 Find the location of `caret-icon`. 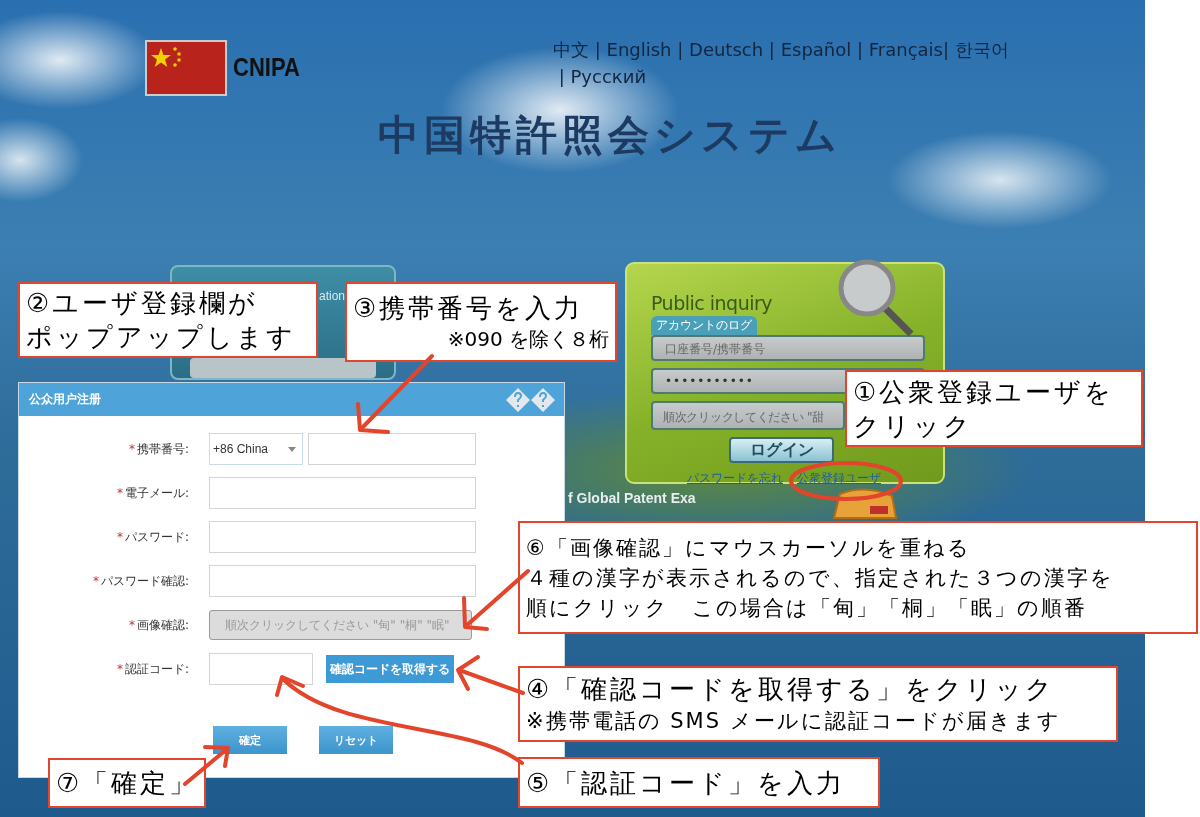

caret-icon is located at coordinates (292, 449).